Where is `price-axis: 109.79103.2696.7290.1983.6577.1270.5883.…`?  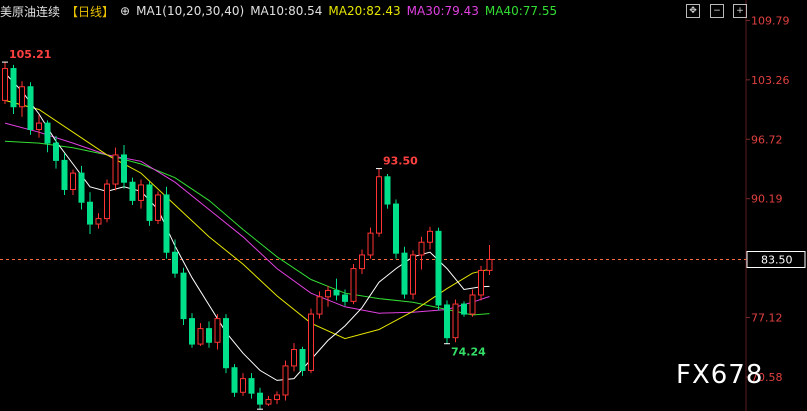
price-axis: 109.79103.2696.7290.1983.6577.1270.5883.… is located at coordinates (776, 199).